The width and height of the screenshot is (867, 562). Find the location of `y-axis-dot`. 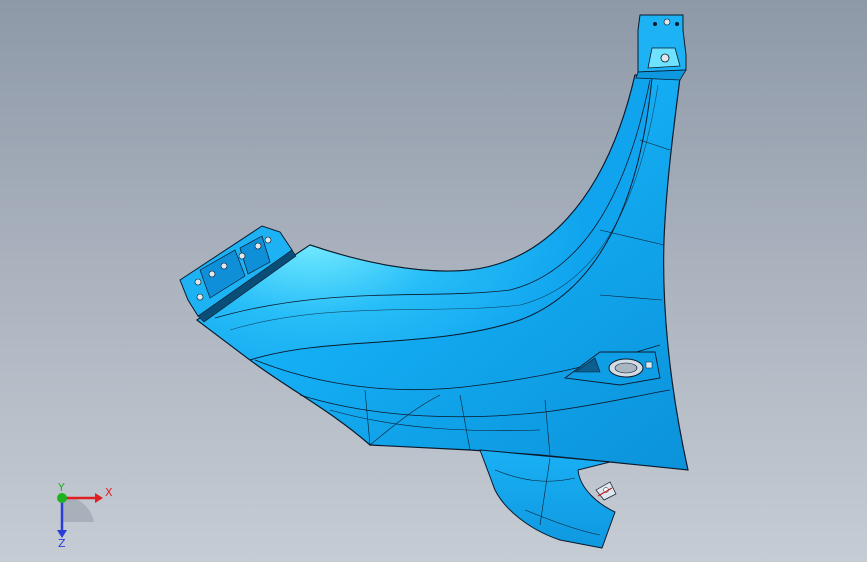

y-axis-dot is located at coordinates (62, 498).